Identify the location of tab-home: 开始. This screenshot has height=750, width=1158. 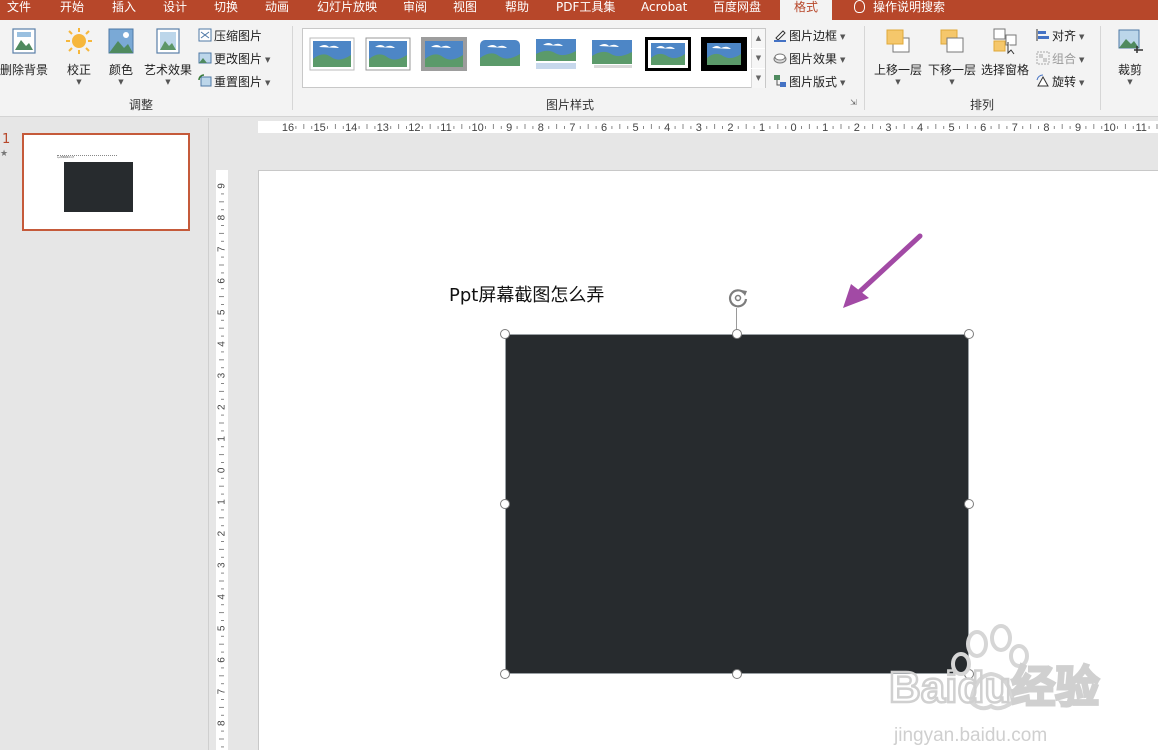
(72, 10).